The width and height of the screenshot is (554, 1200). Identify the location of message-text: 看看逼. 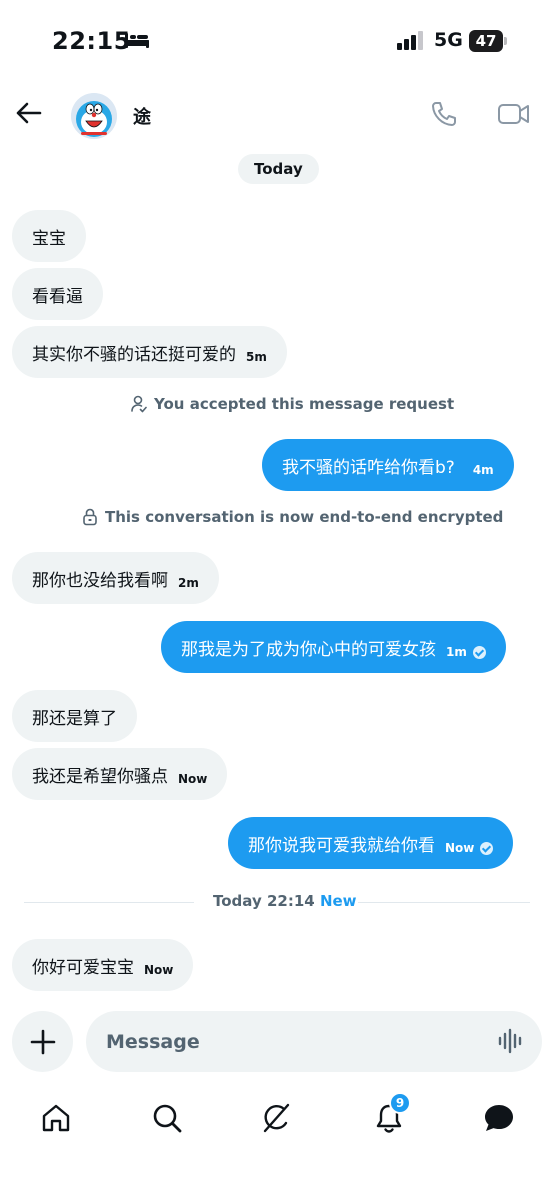
(57, 296).